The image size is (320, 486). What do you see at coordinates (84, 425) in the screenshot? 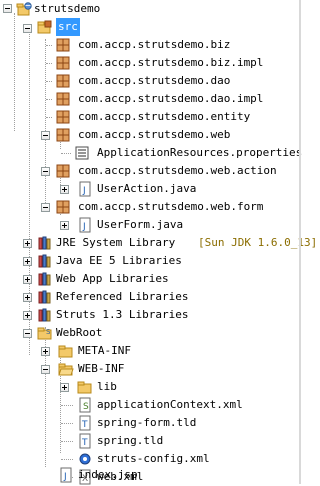
I see `svg-text: T` at bounding box center [84, 425].